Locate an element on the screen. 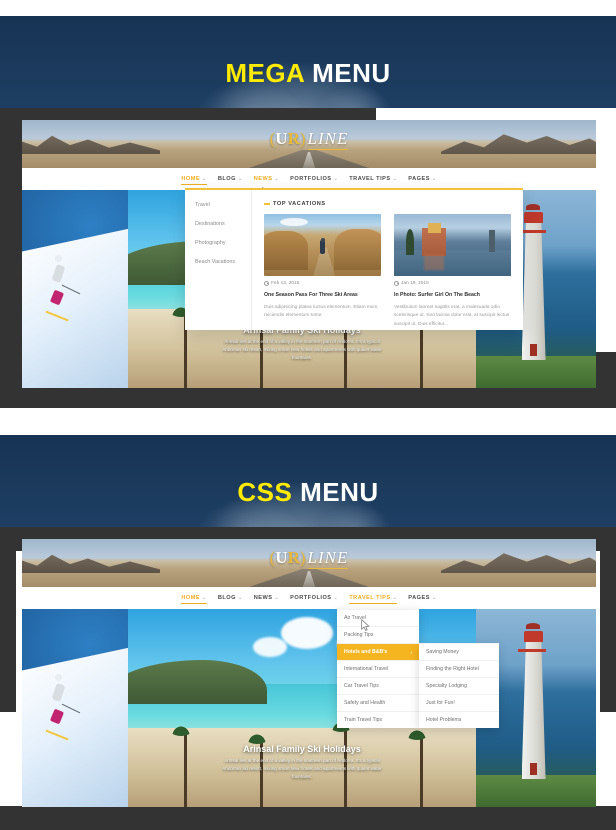  dropdown-item-packing-tips: Packing Tips is located at coordinates (378, 635).